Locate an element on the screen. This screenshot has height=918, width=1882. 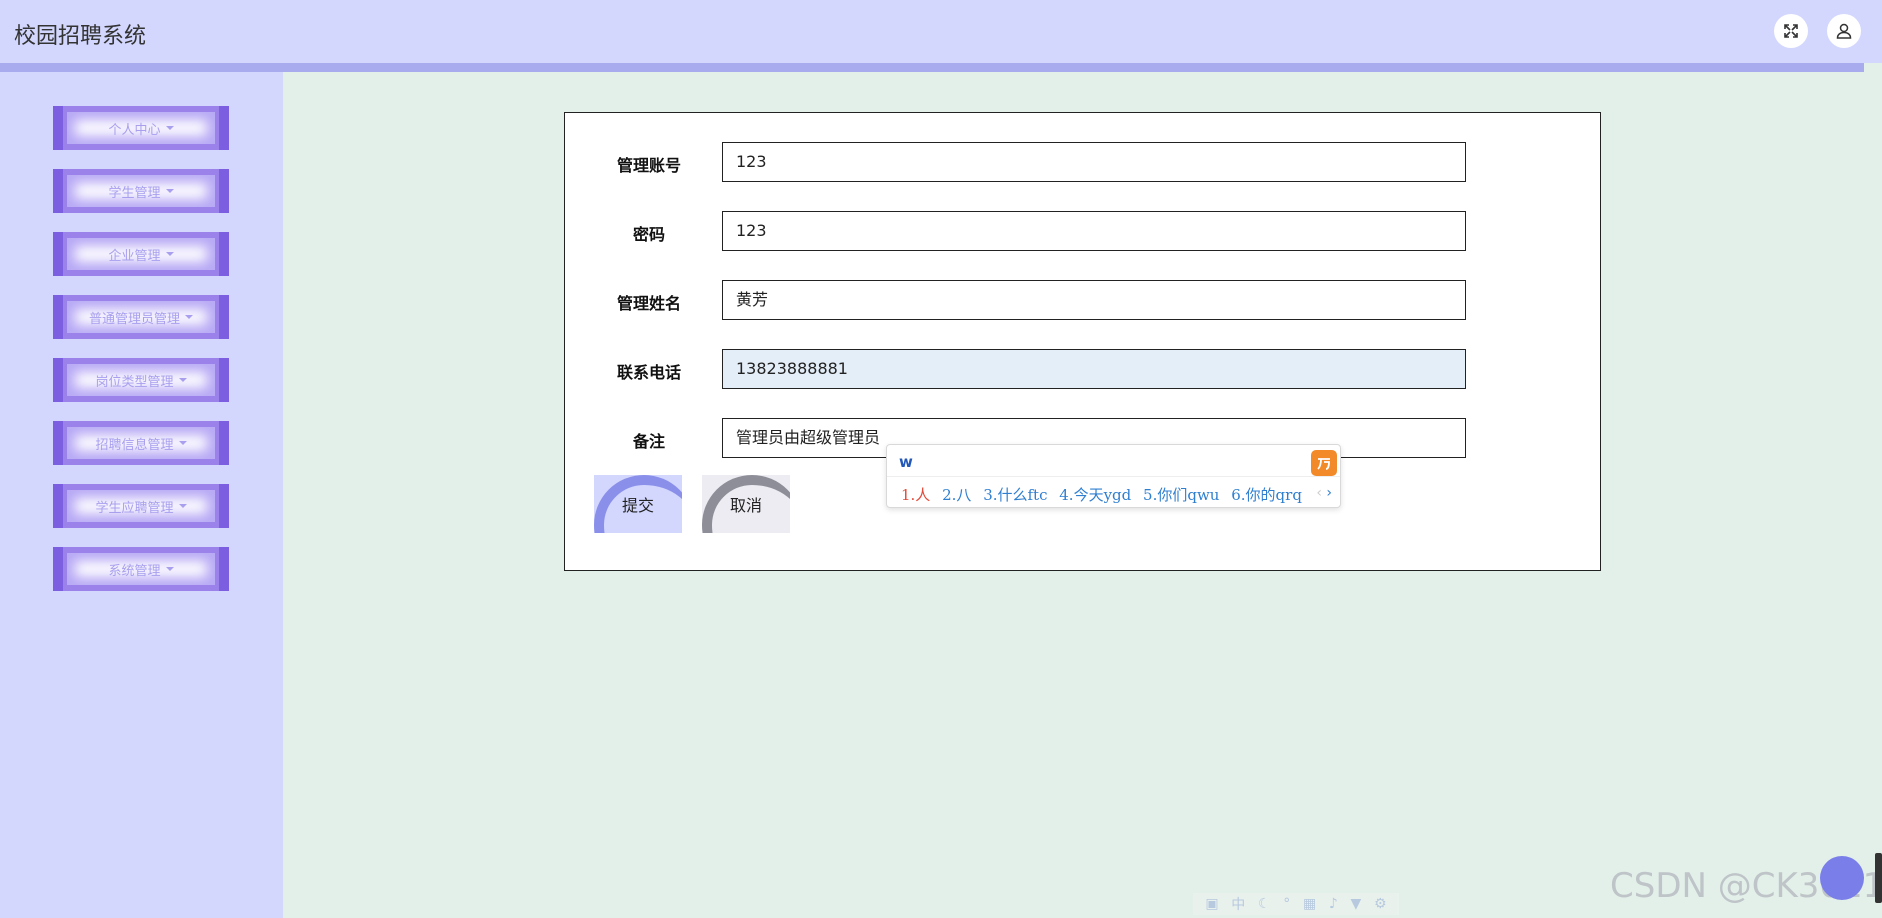
sidebar-item-company-management: 企业管理 is located at coordinates (141, 254).